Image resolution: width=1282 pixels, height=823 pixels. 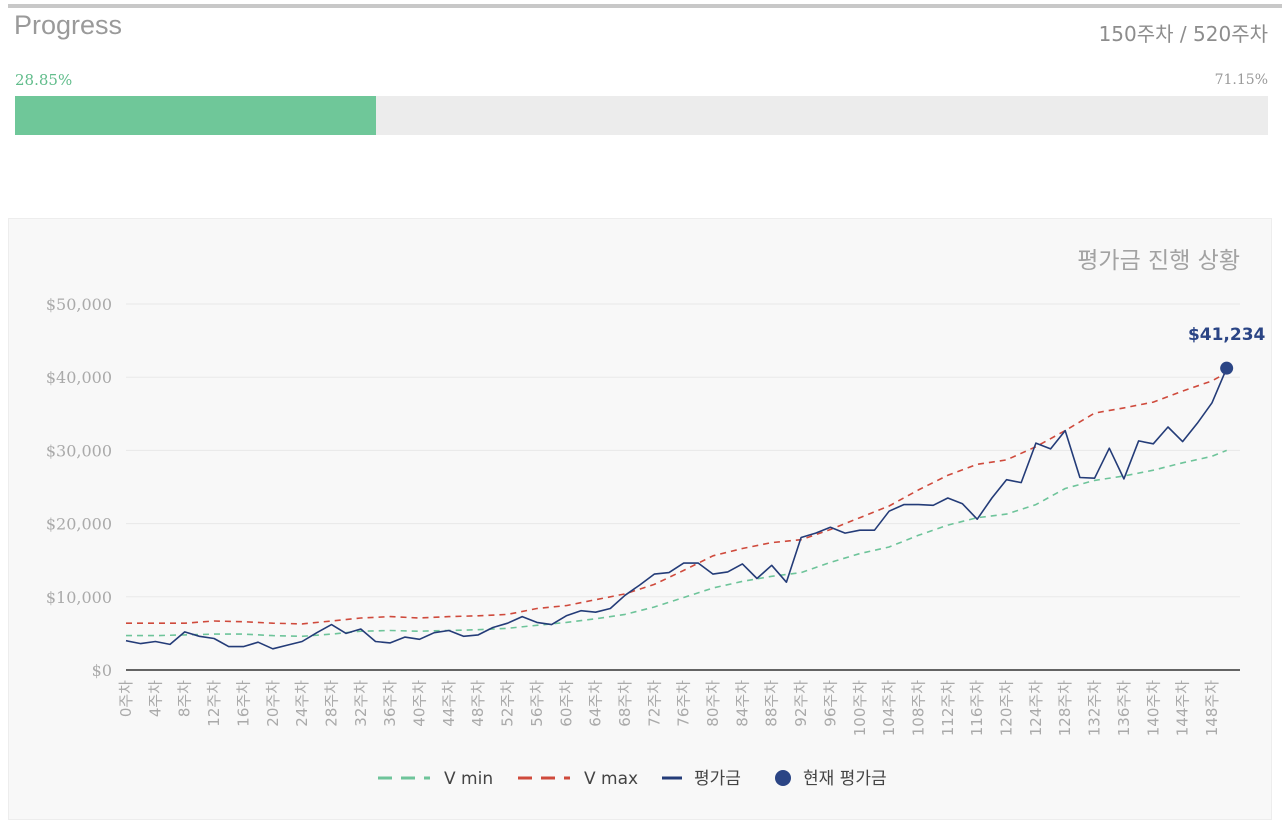 What do you see at coordinates (684, 703) in the screenshot?
I see `x-tick-label: 76주차` at bounding box center [684, 703].